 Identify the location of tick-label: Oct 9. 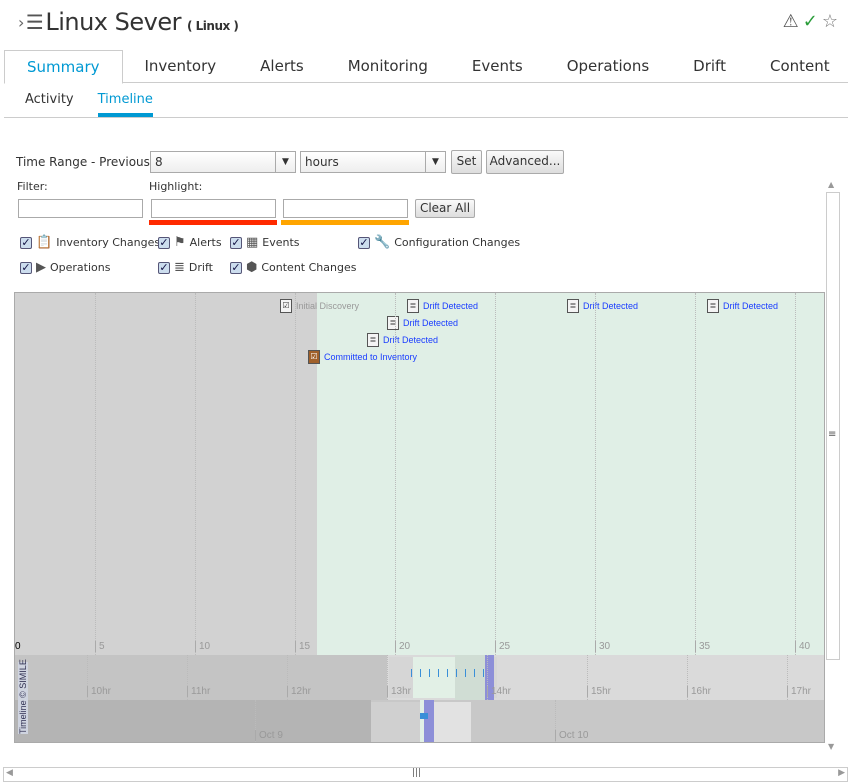
(269, 735).